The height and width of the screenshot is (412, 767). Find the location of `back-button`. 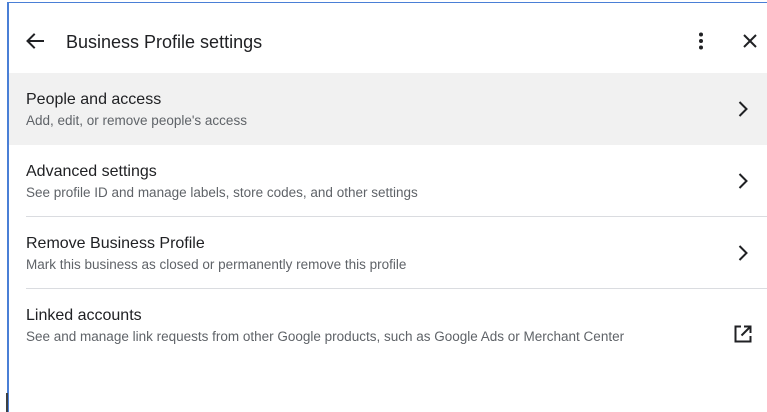

back-button is located at coordinates (35, 41).